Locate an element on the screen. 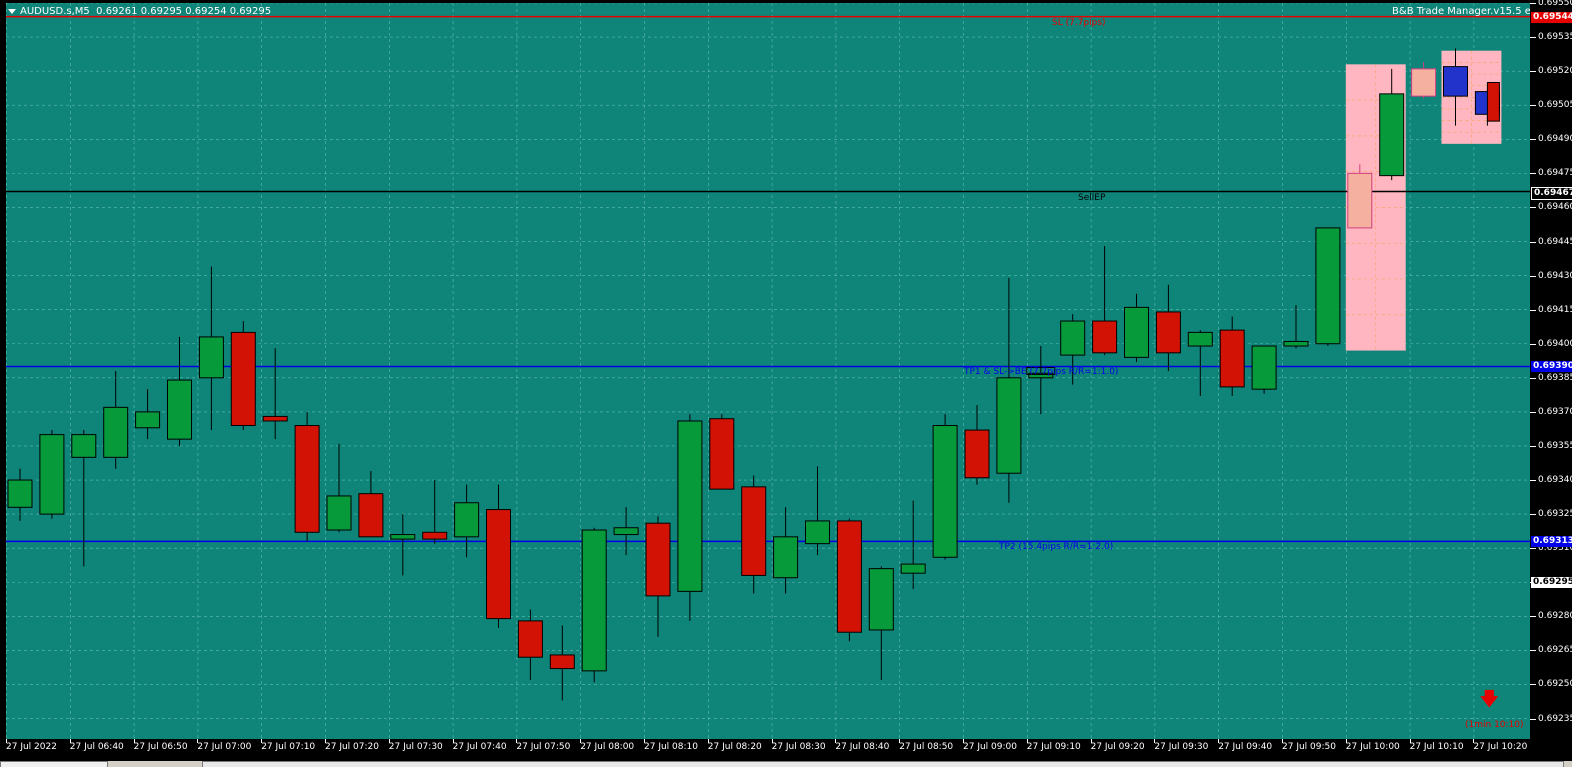 The image size is (1572, 767). sell-arrow-icon: 🡇 is located at coordinates (1489, 699).